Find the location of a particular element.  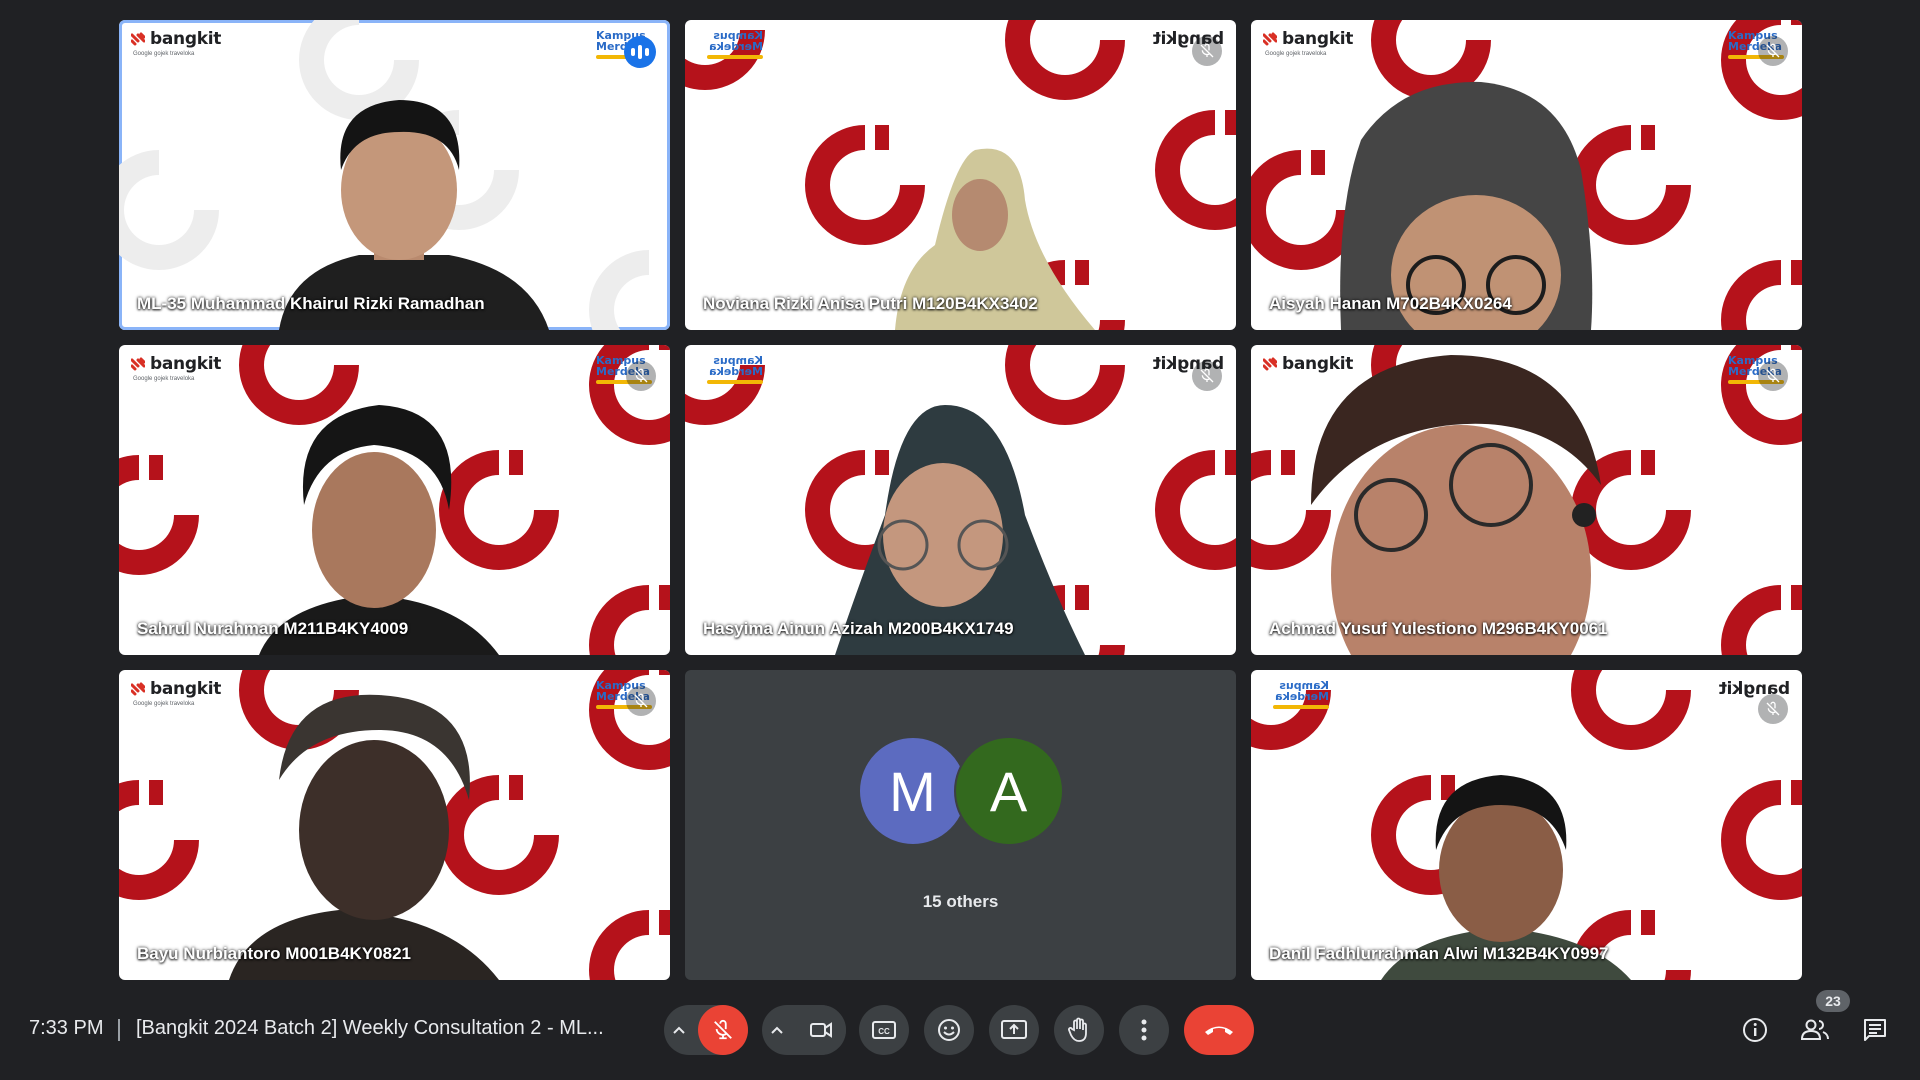

others-tile: M A 15 others is located at coordinates (960, 825).